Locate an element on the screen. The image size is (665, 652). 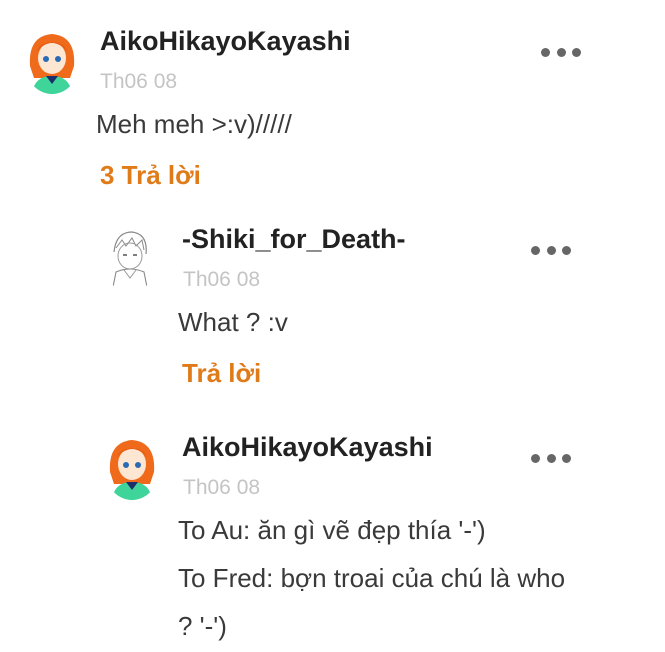
reply-button: Trả lời is located at coordinates (221, 373).